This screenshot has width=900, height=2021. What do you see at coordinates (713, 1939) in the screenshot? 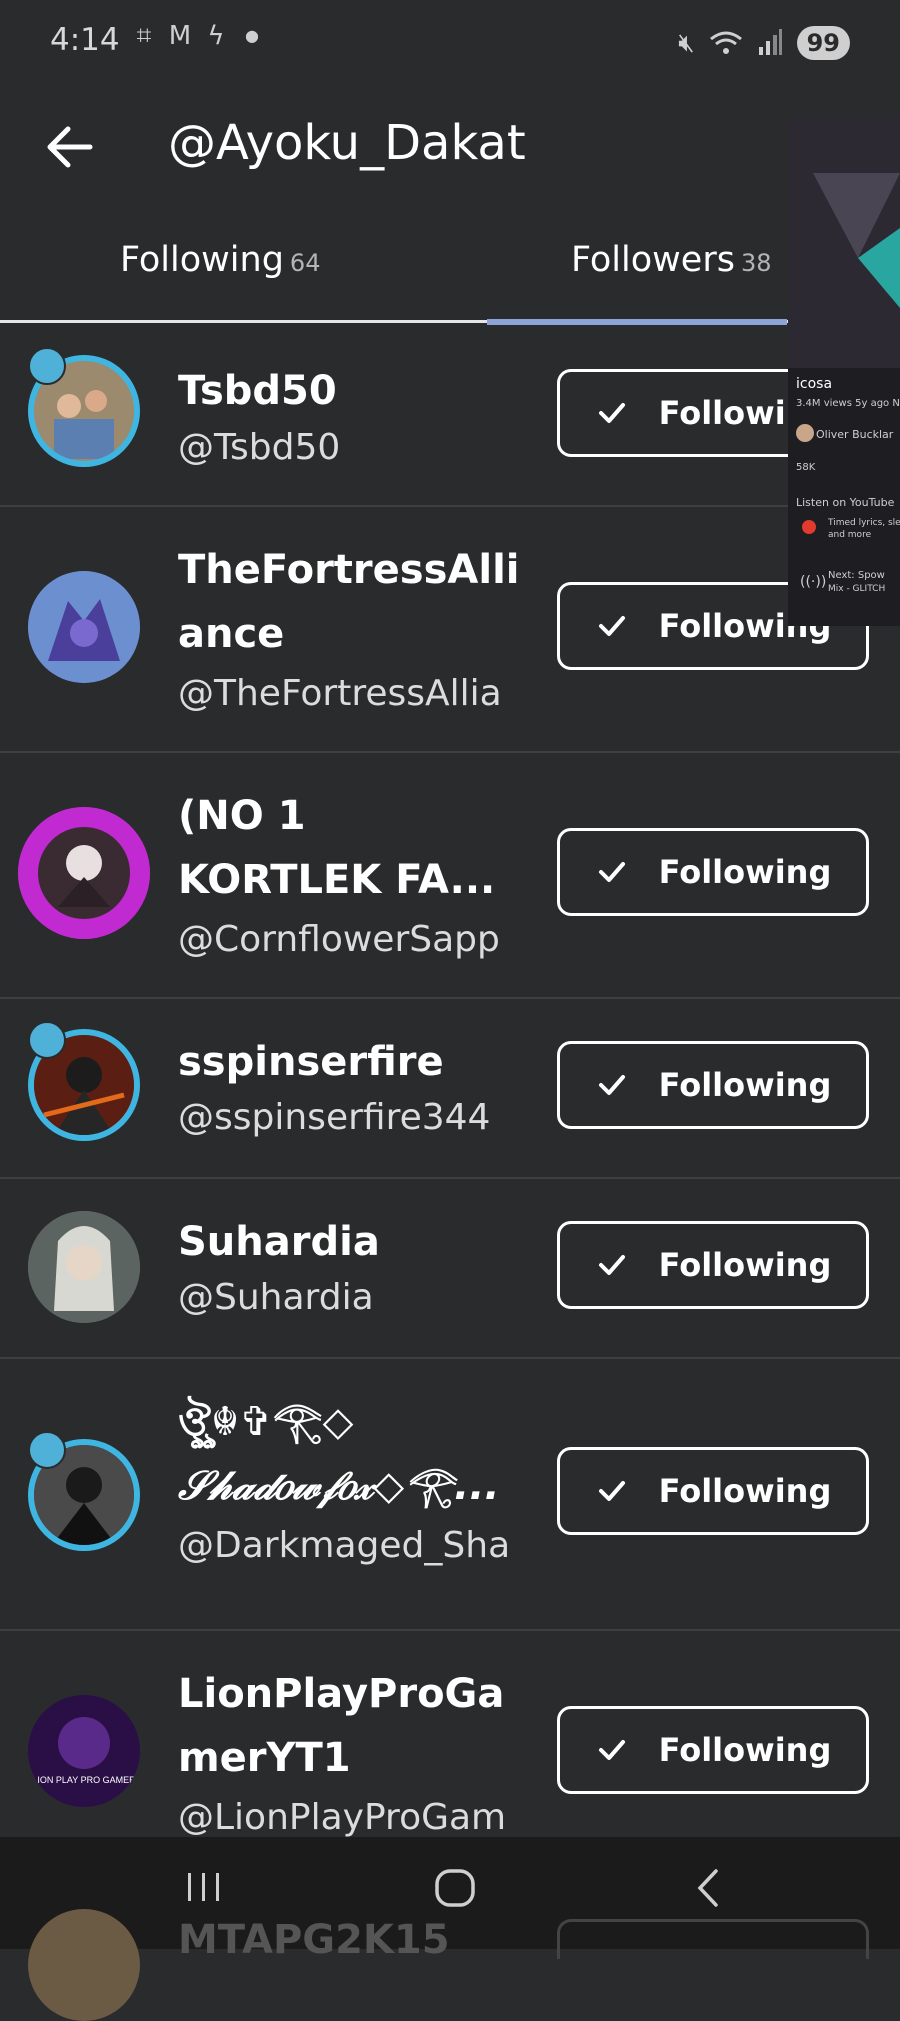
I see `following-button` at bounding box center [713, 1939].